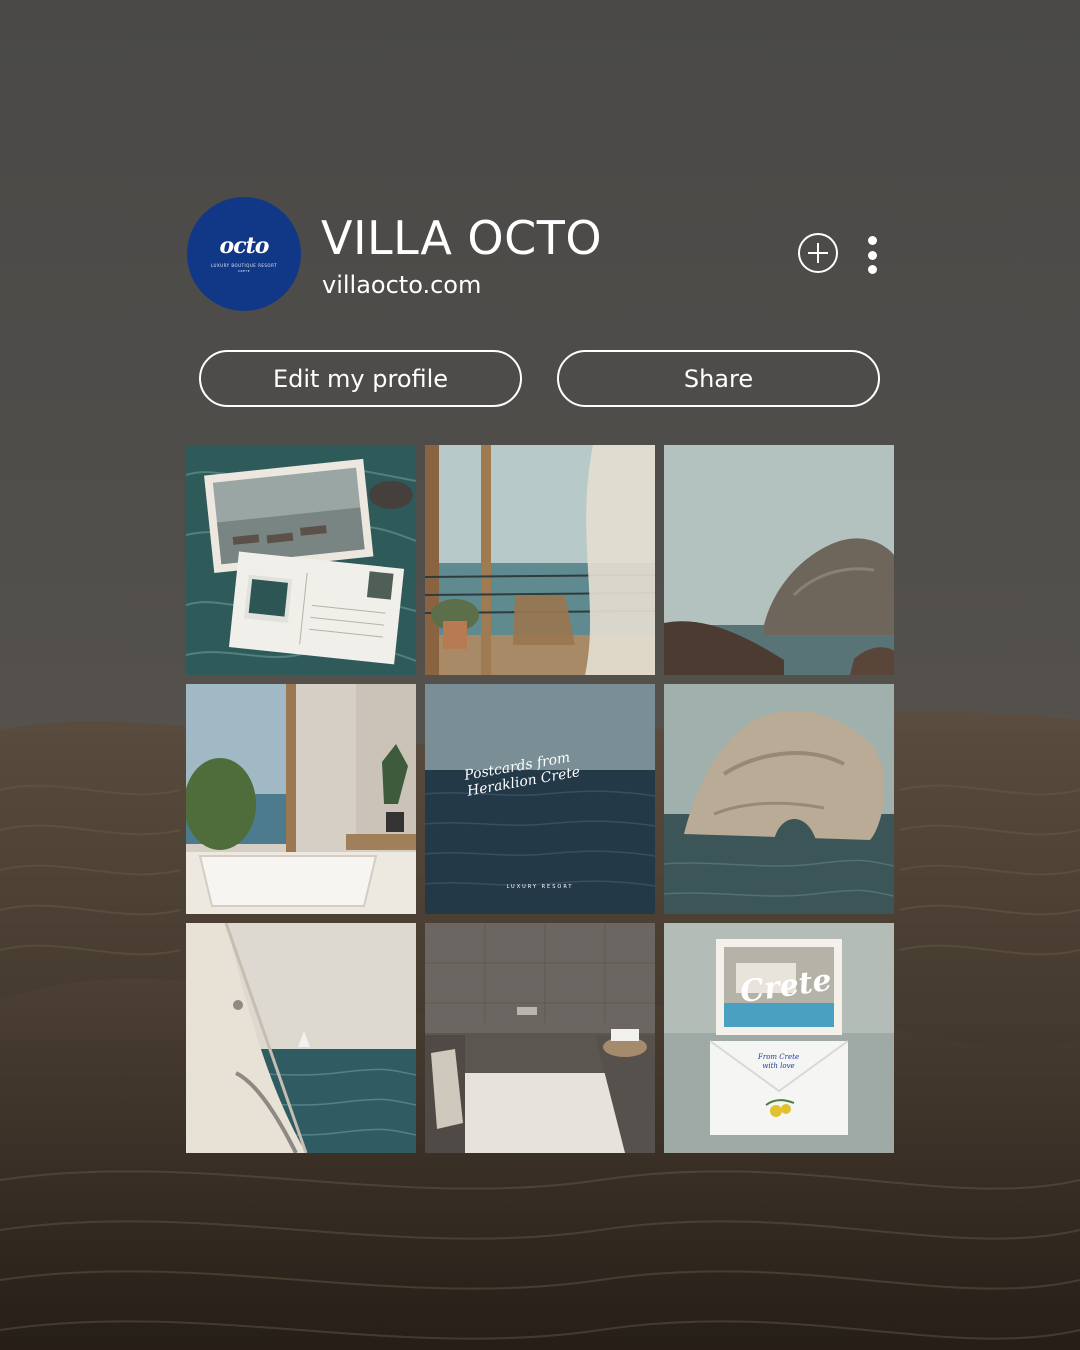  Describe the element at coordinates (301, 799) in the screenshot. I see `post-tile-bathtub-window` at that location.